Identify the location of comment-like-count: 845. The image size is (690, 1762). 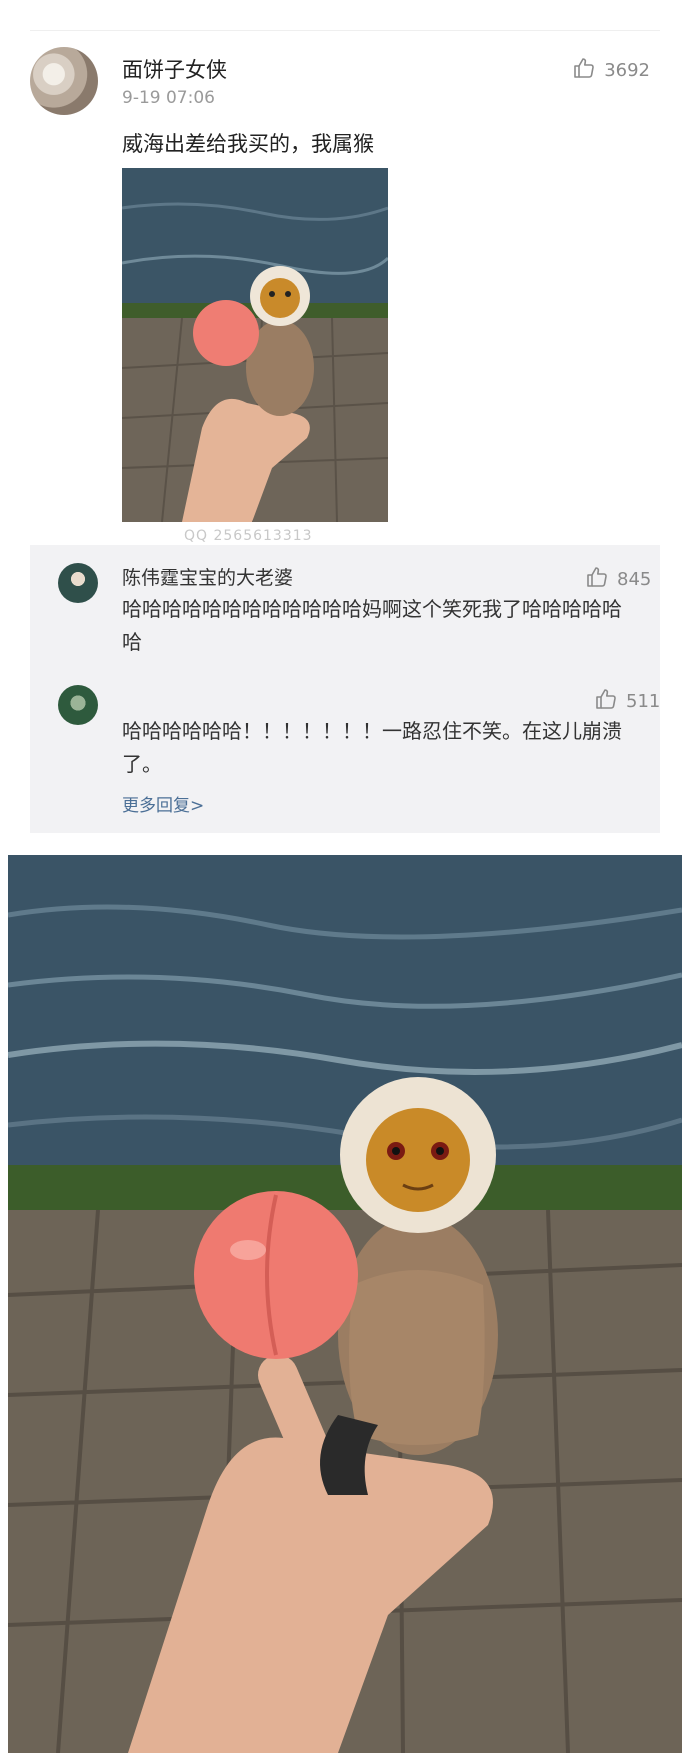
(634, 579).